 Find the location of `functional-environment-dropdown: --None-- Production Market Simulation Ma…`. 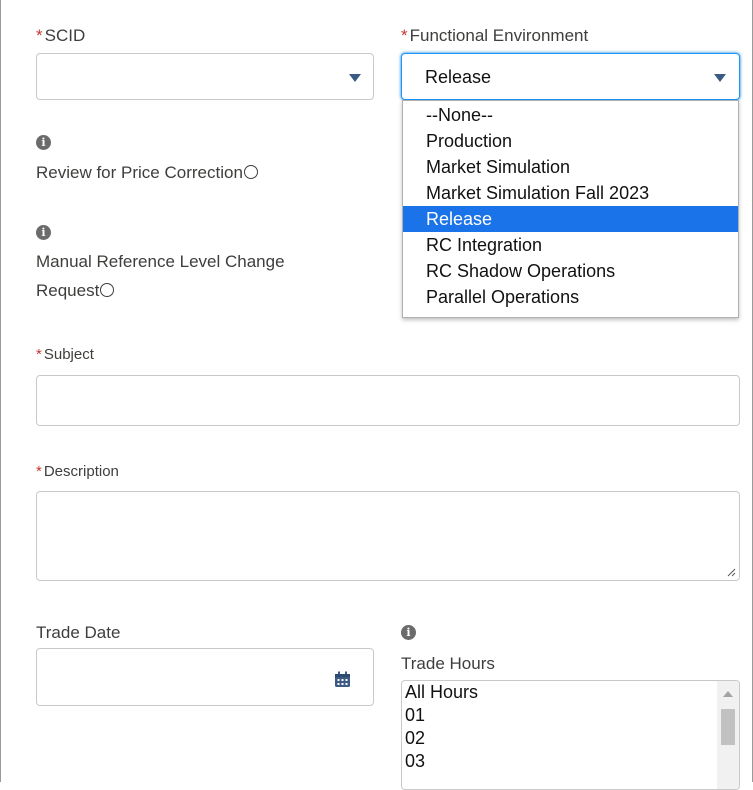

functional-environment-dropdown: --None-- Production Market Simulation Ma… is located at coordinates (570, 209).